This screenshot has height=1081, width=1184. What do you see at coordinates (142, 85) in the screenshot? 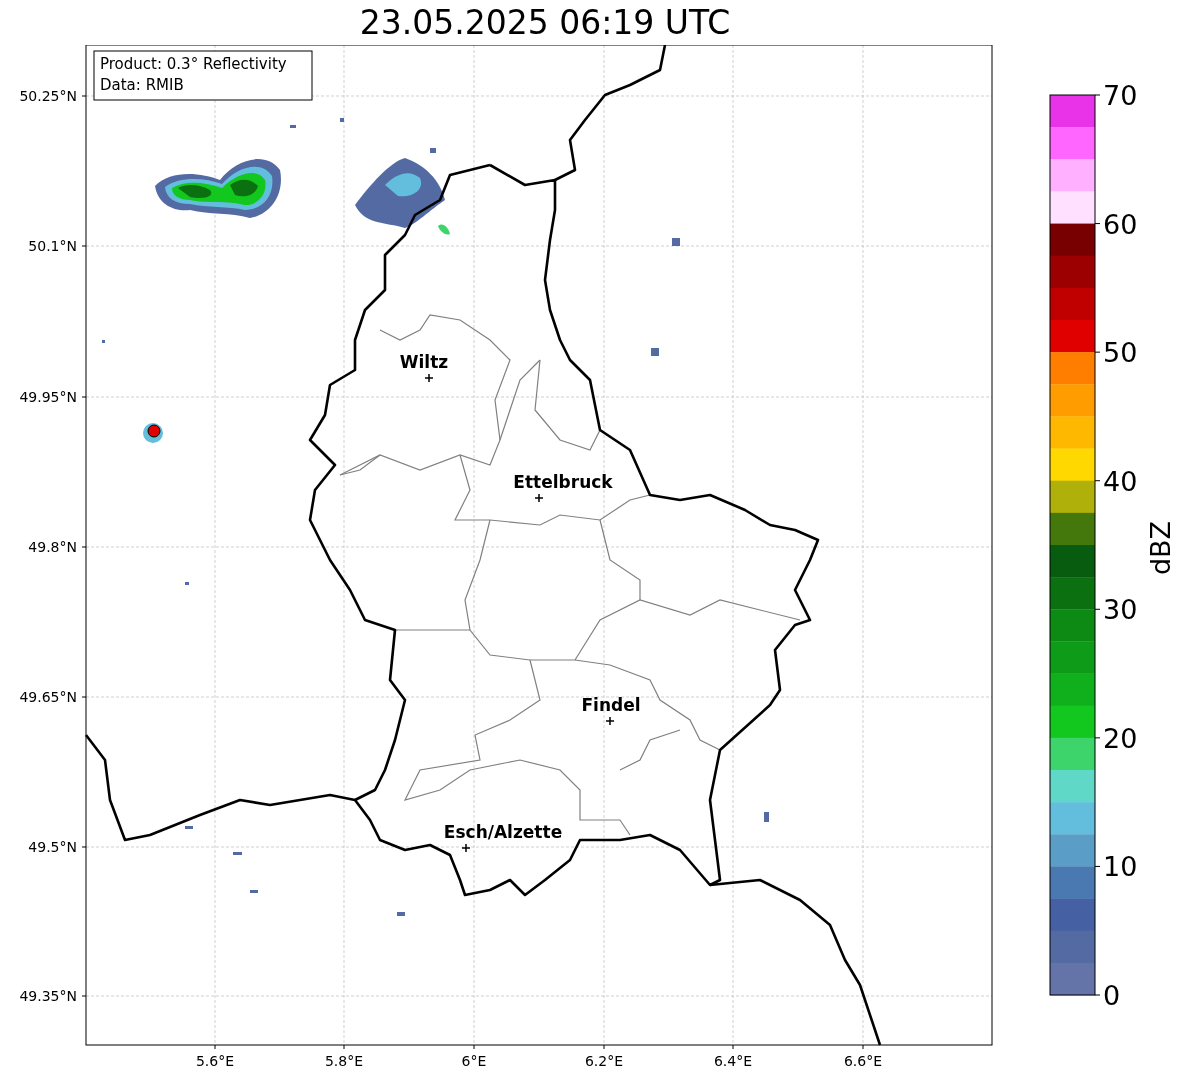
I see `info-text: Data: RMIB` at bounding box center [142, 85].